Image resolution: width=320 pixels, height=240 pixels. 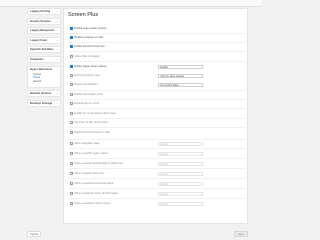 What do you see at coordinates (37, 58) in the screenshot?
I see `sidebar-item-label: Templates` at bounding box center [37, 58].